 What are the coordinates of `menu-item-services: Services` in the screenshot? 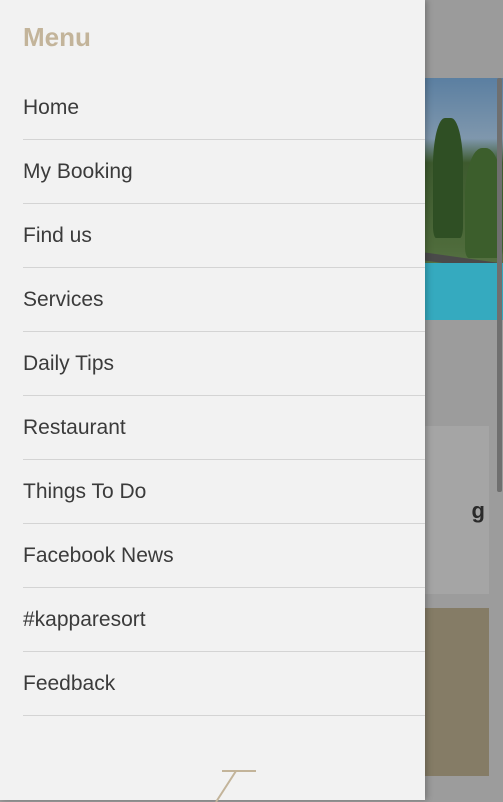 It's located at (224, 300).